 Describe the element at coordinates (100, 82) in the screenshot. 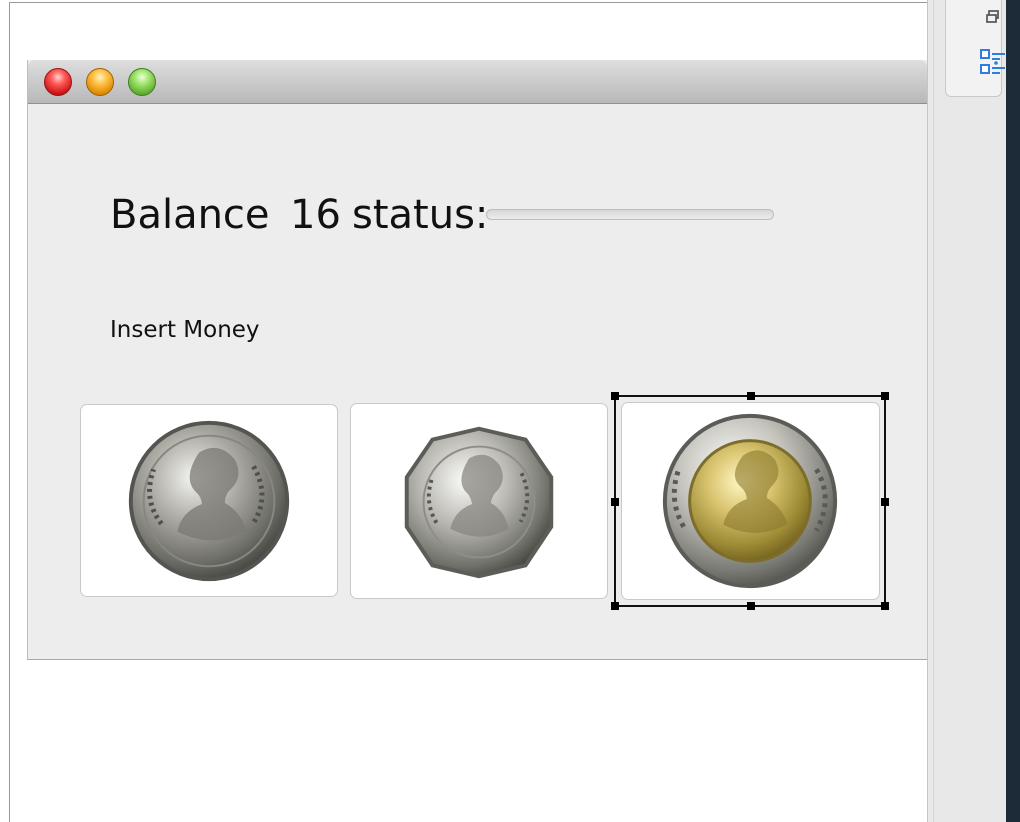

I see `minimize-window-button` at that location.